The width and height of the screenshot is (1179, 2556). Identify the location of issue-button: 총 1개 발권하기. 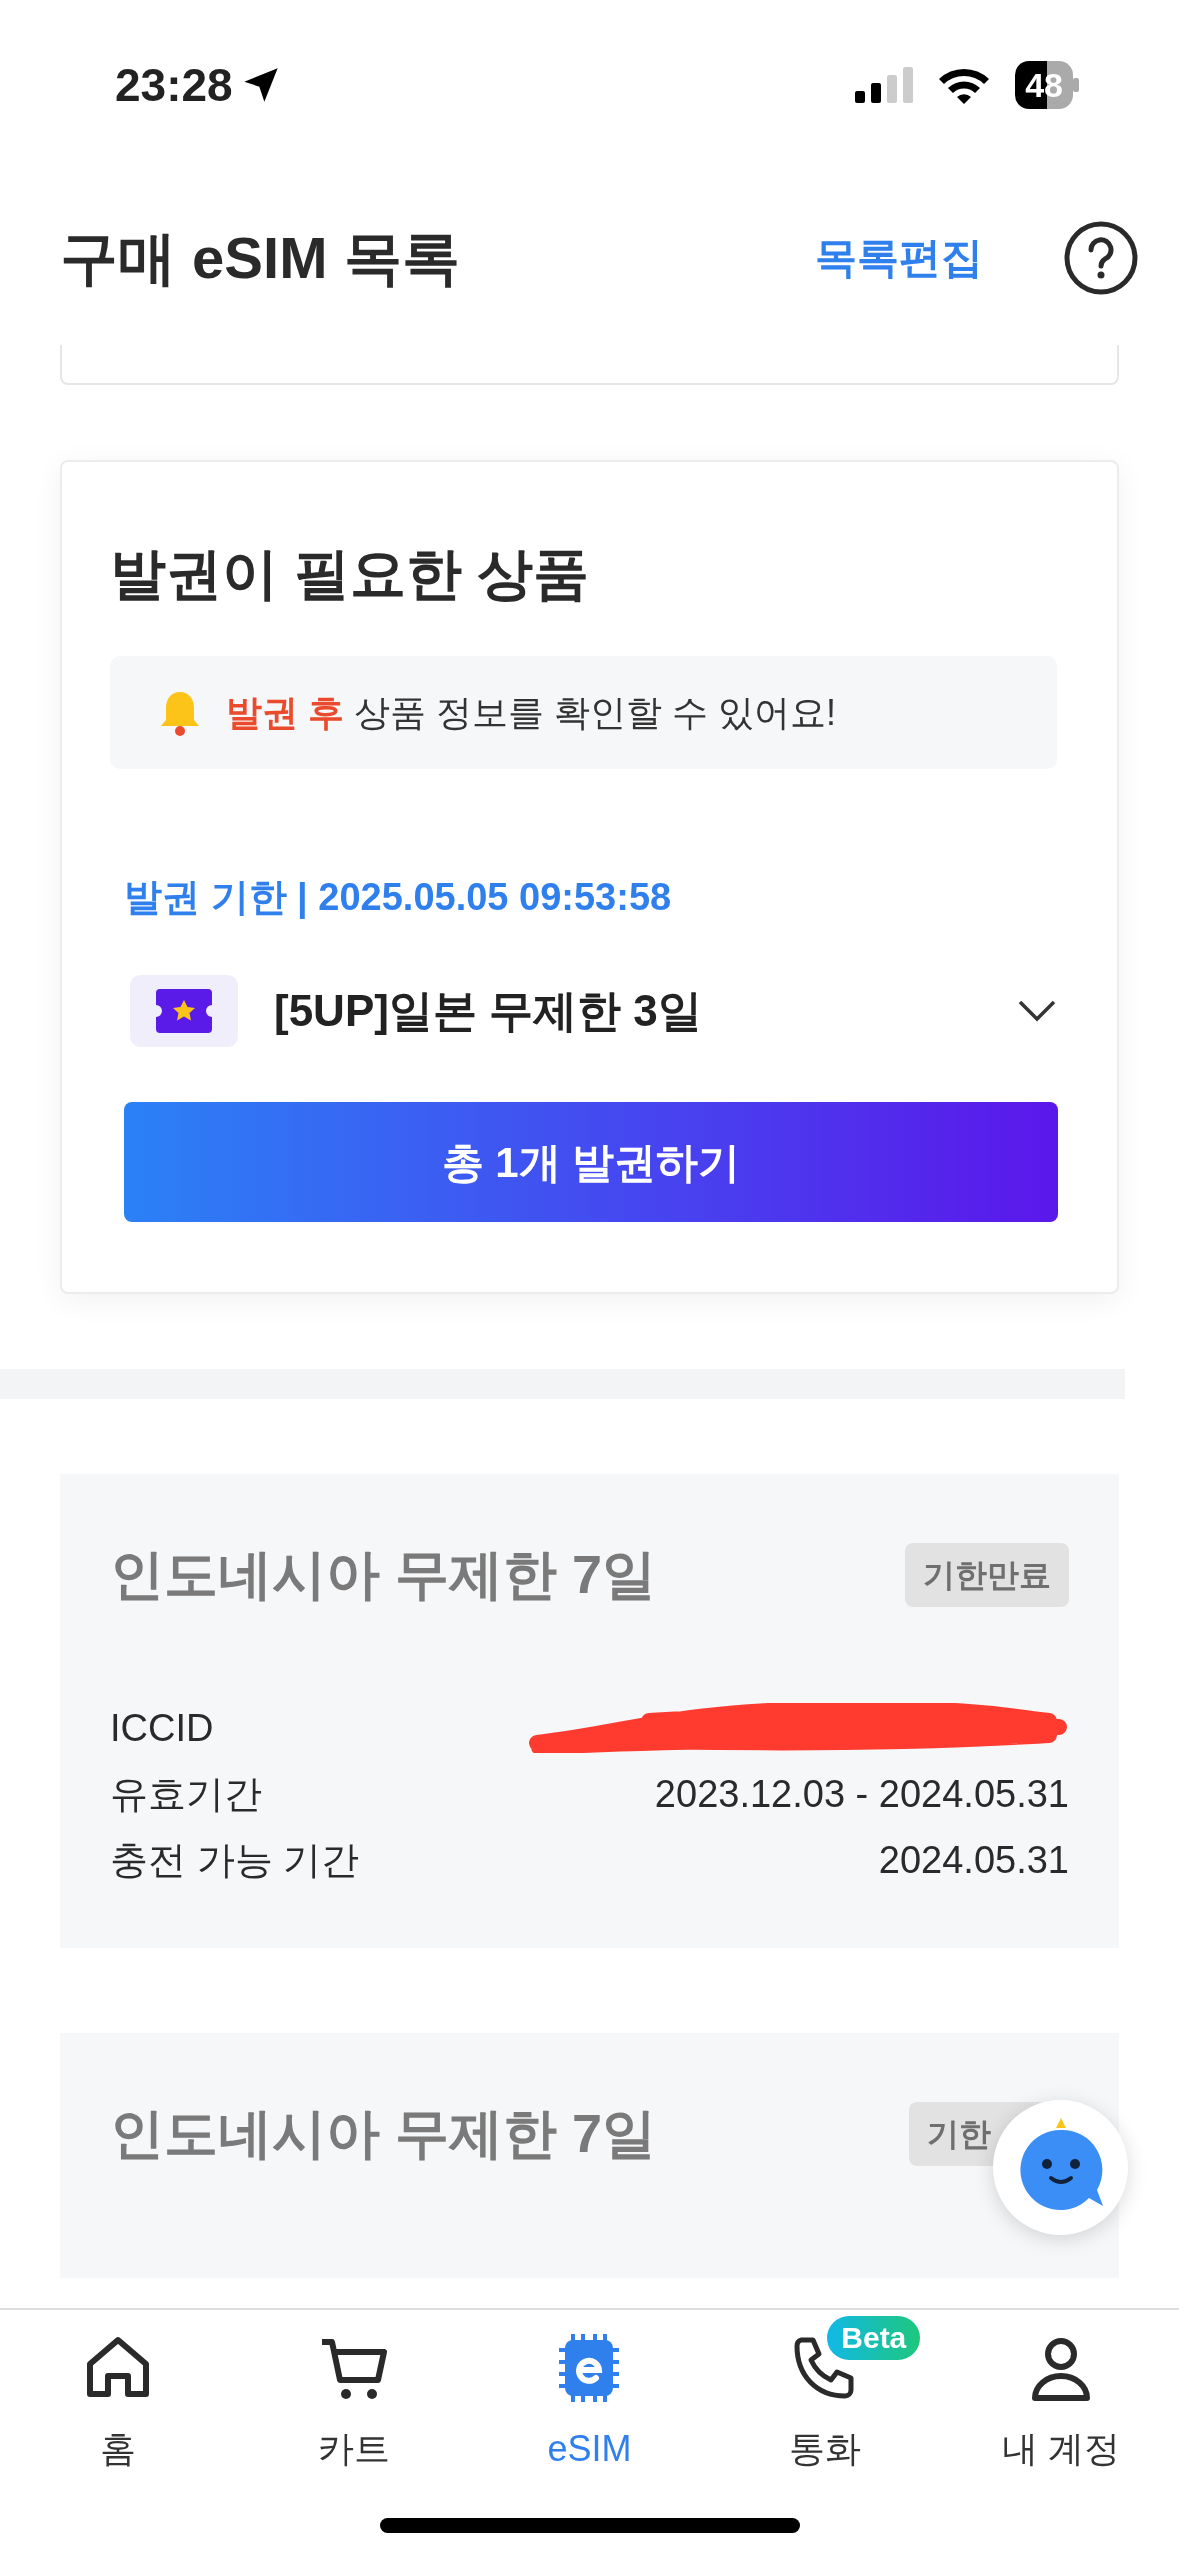
(591, 1162).